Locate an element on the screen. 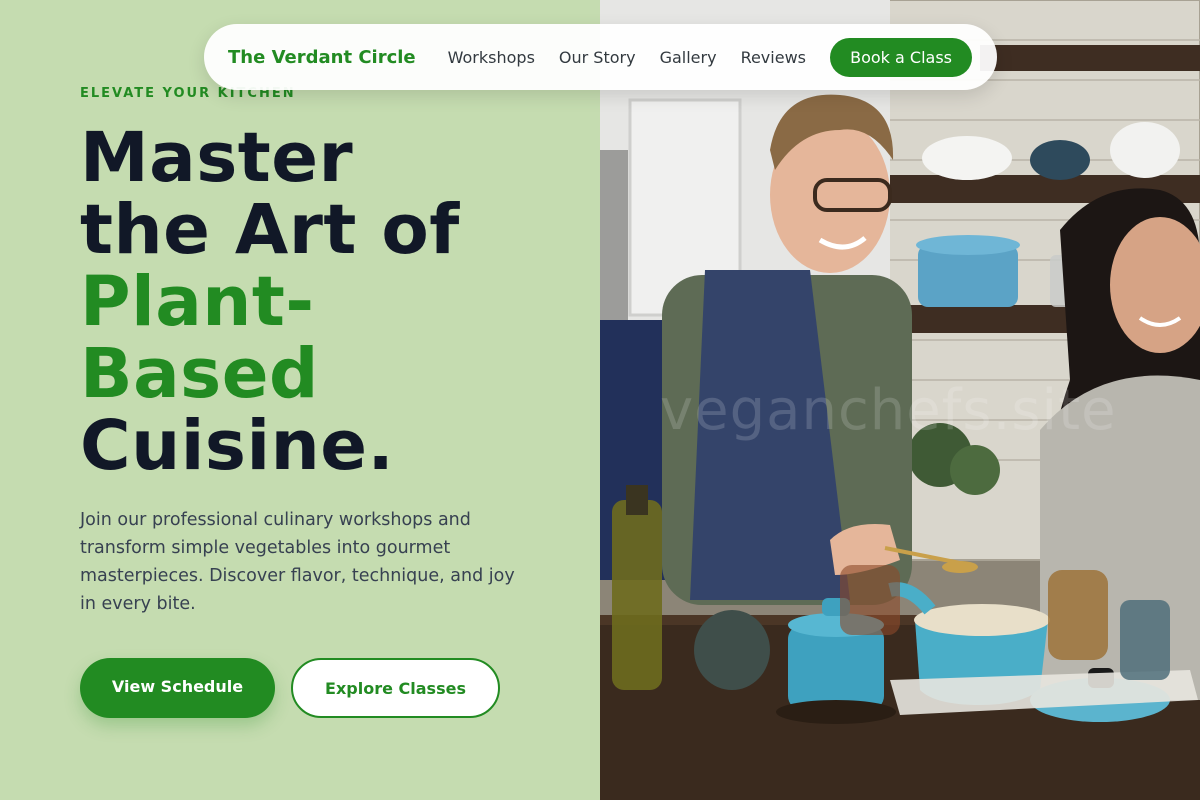 The image size is (1200, 800). nav-link-gallery: Gallery is located at coordinates (688, 57).